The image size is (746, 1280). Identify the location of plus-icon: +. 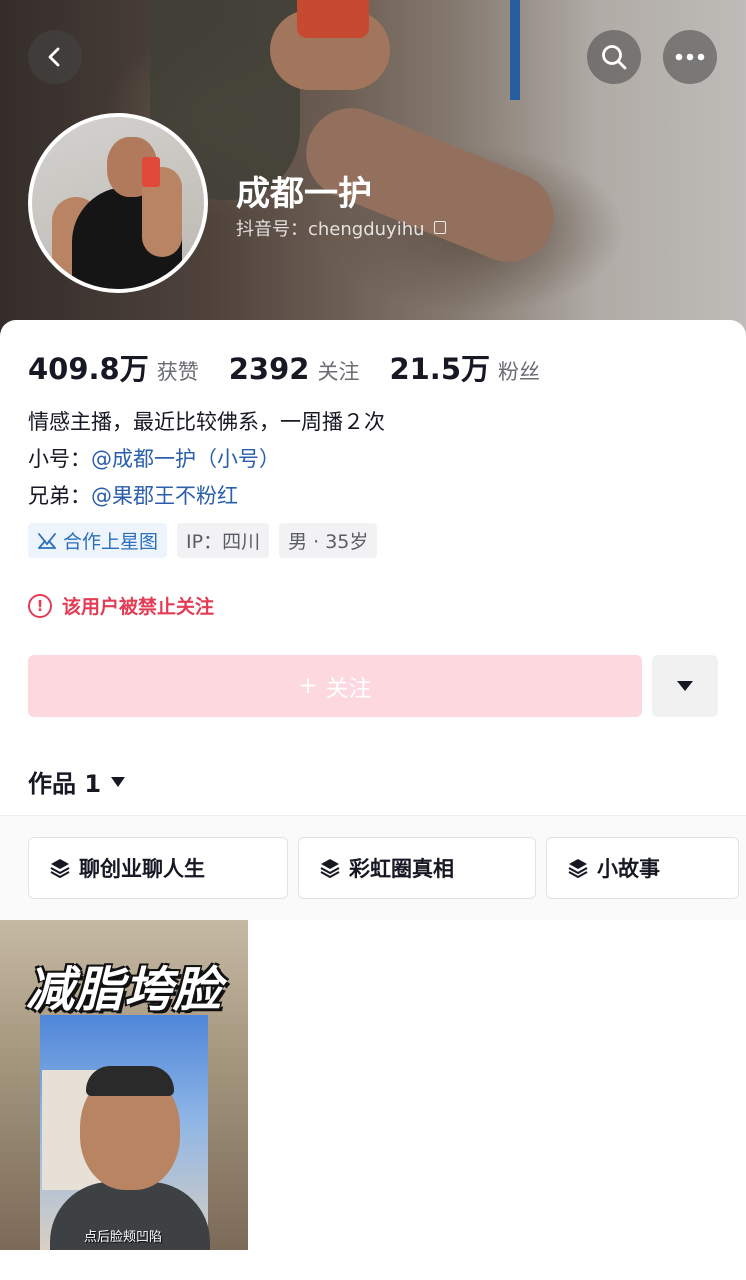
(308, 686).